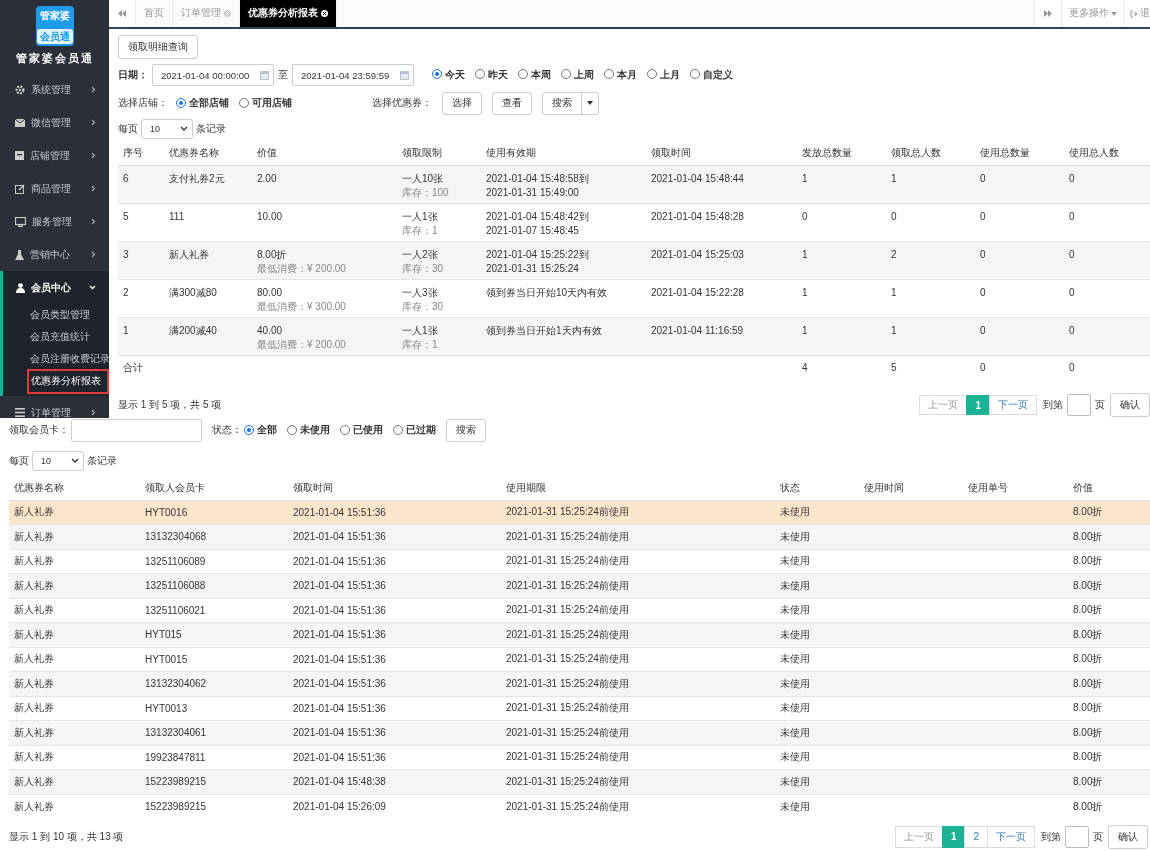 The width and height of the screenshot is (1150, 851). I want to click on sidebar-item: 店铺管理, so click(54, 155).